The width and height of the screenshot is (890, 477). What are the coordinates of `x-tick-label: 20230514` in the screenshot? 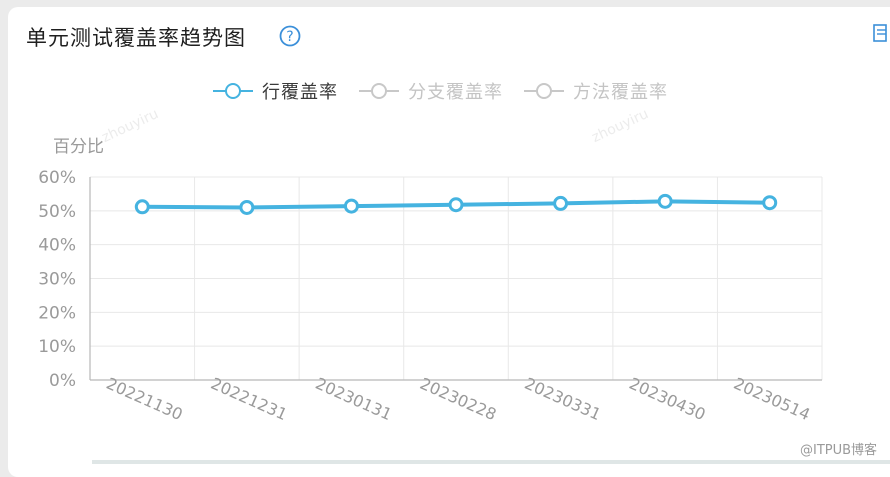 It's located at (772, 399).